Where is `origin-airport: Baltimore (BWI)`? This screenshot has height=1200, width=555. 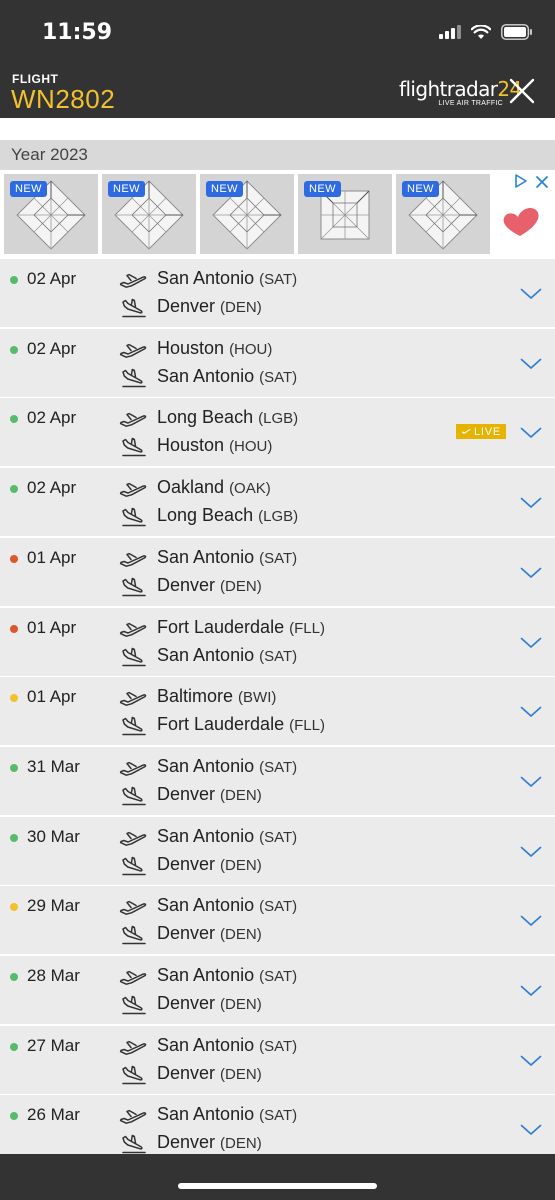
origin-airport: Baltimore (BWI) is located at coordinates (216, 696).